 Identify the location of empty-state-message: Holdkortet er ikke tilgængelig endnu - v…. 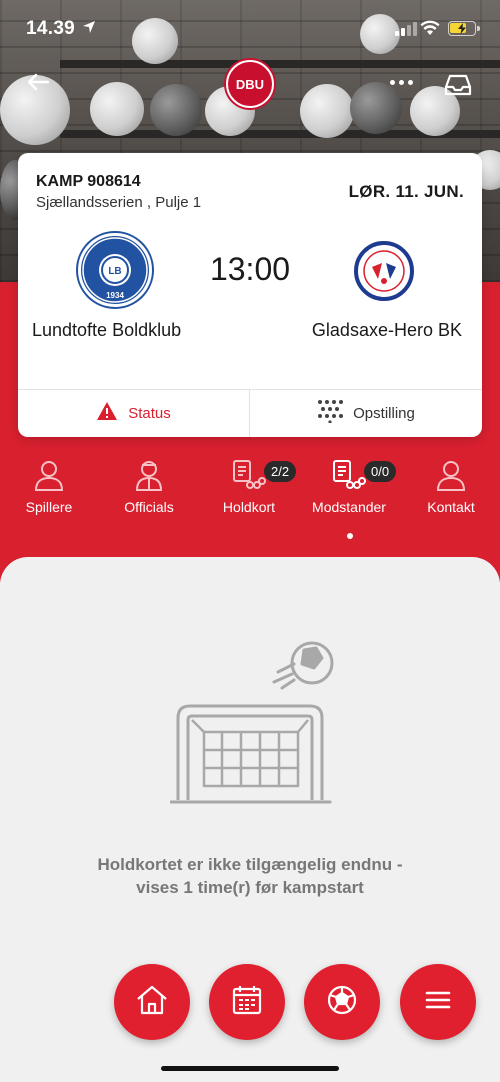
(250, 876).